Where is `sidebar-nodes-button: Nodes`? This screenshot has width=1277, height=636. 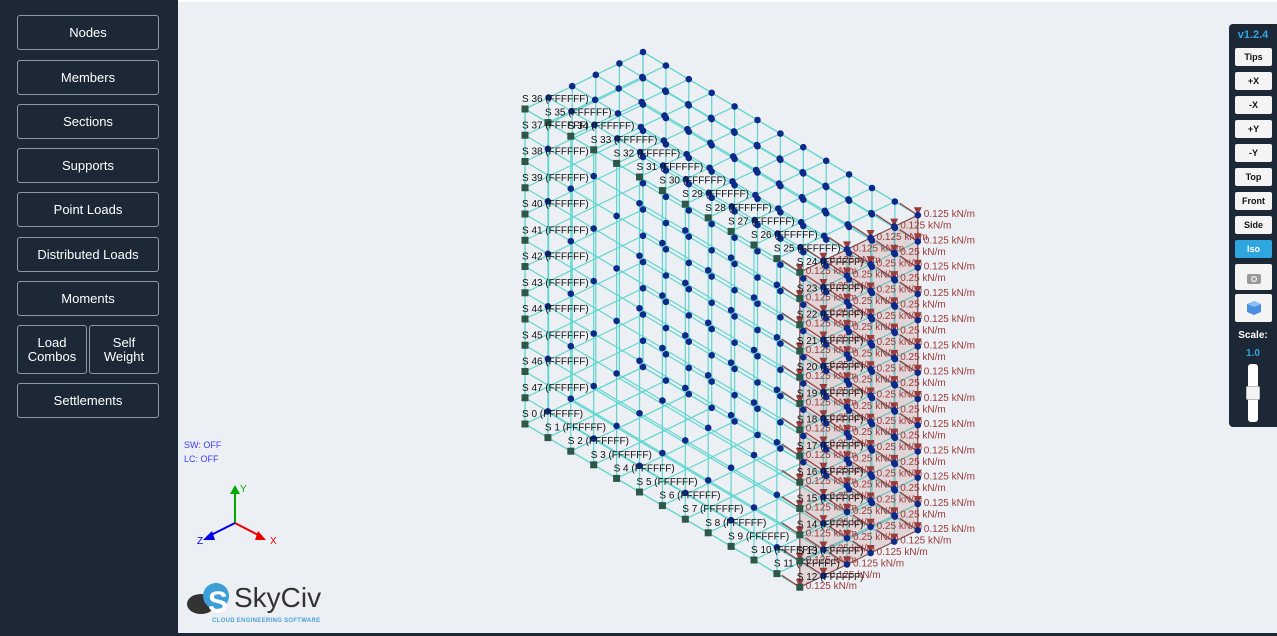
sidebar-nodes-button: Nodes is located at coordinates (88, 32).